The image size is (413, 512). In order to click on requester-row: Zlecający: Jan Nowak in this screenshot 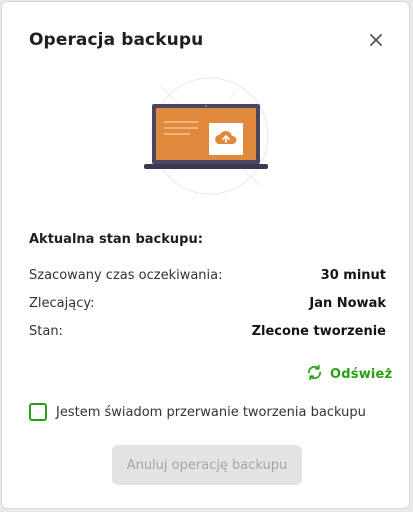, I will do `click(207, 303)`.